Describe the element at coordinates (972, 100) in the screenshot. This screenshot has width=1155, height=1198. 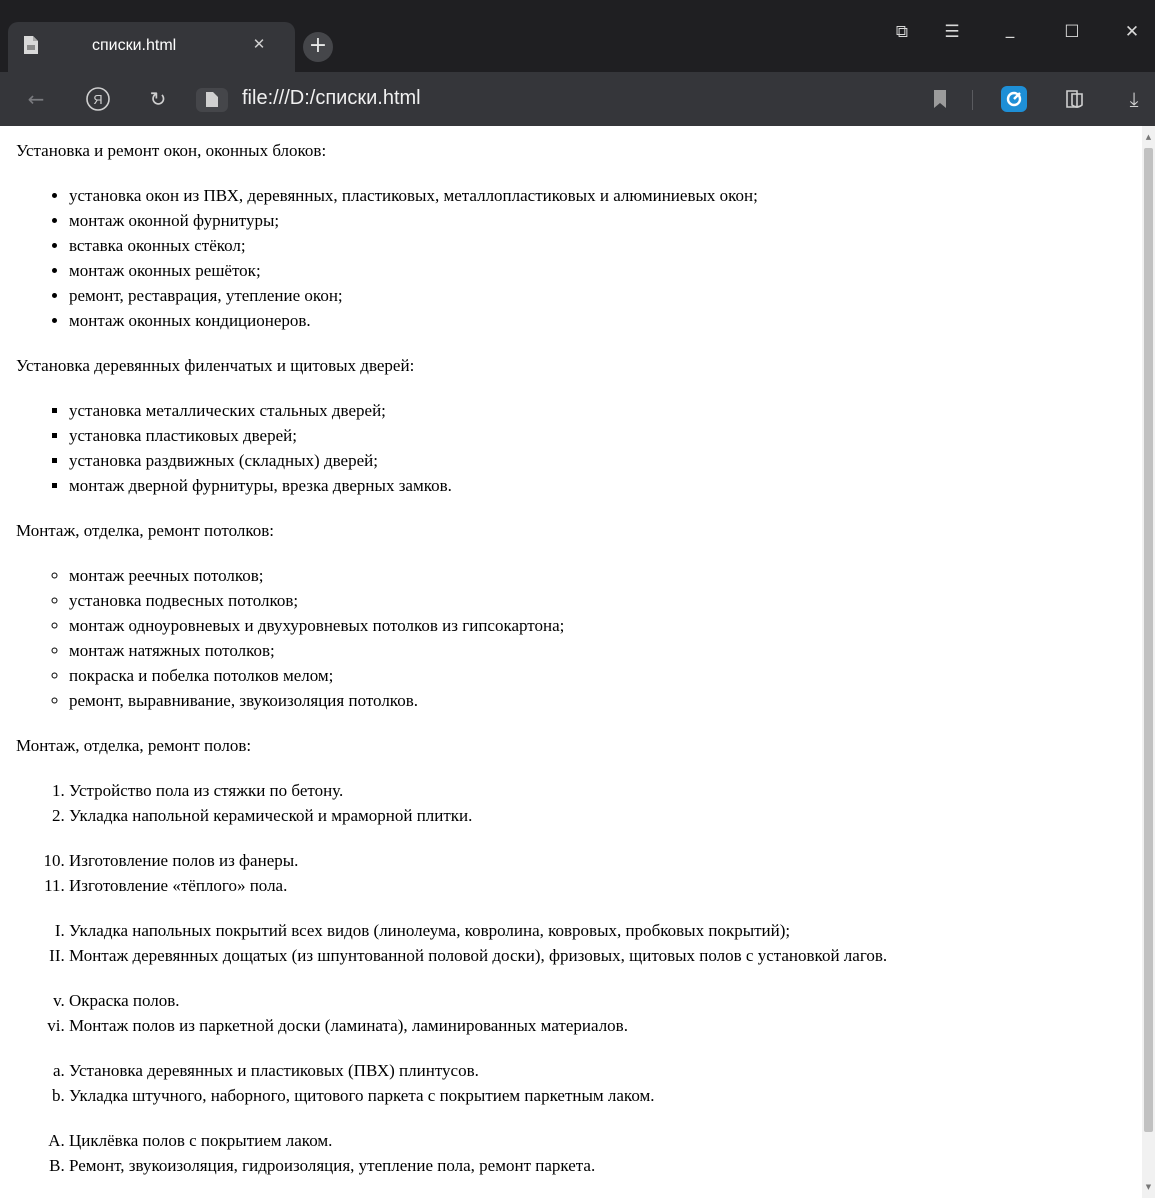
I see `toolbar-divider` at that location.